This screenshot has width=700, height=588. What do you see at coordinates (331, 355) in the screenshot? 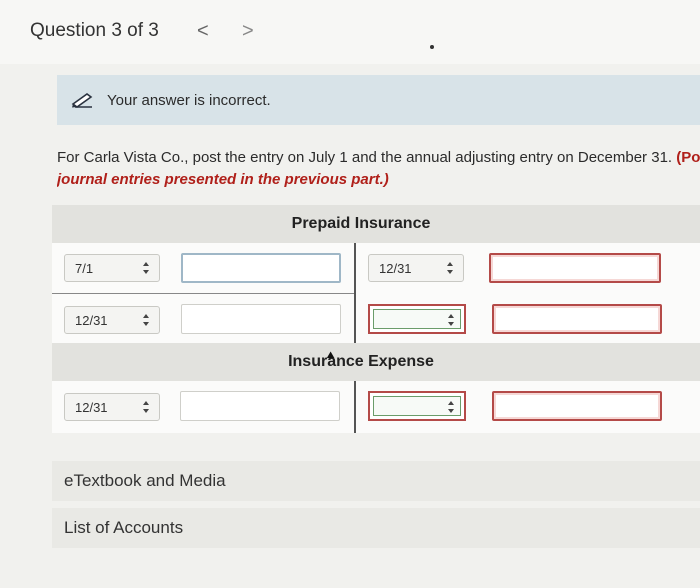
I see `mouse-cursor-icon: ⯅` at bounding box center [331, 355].